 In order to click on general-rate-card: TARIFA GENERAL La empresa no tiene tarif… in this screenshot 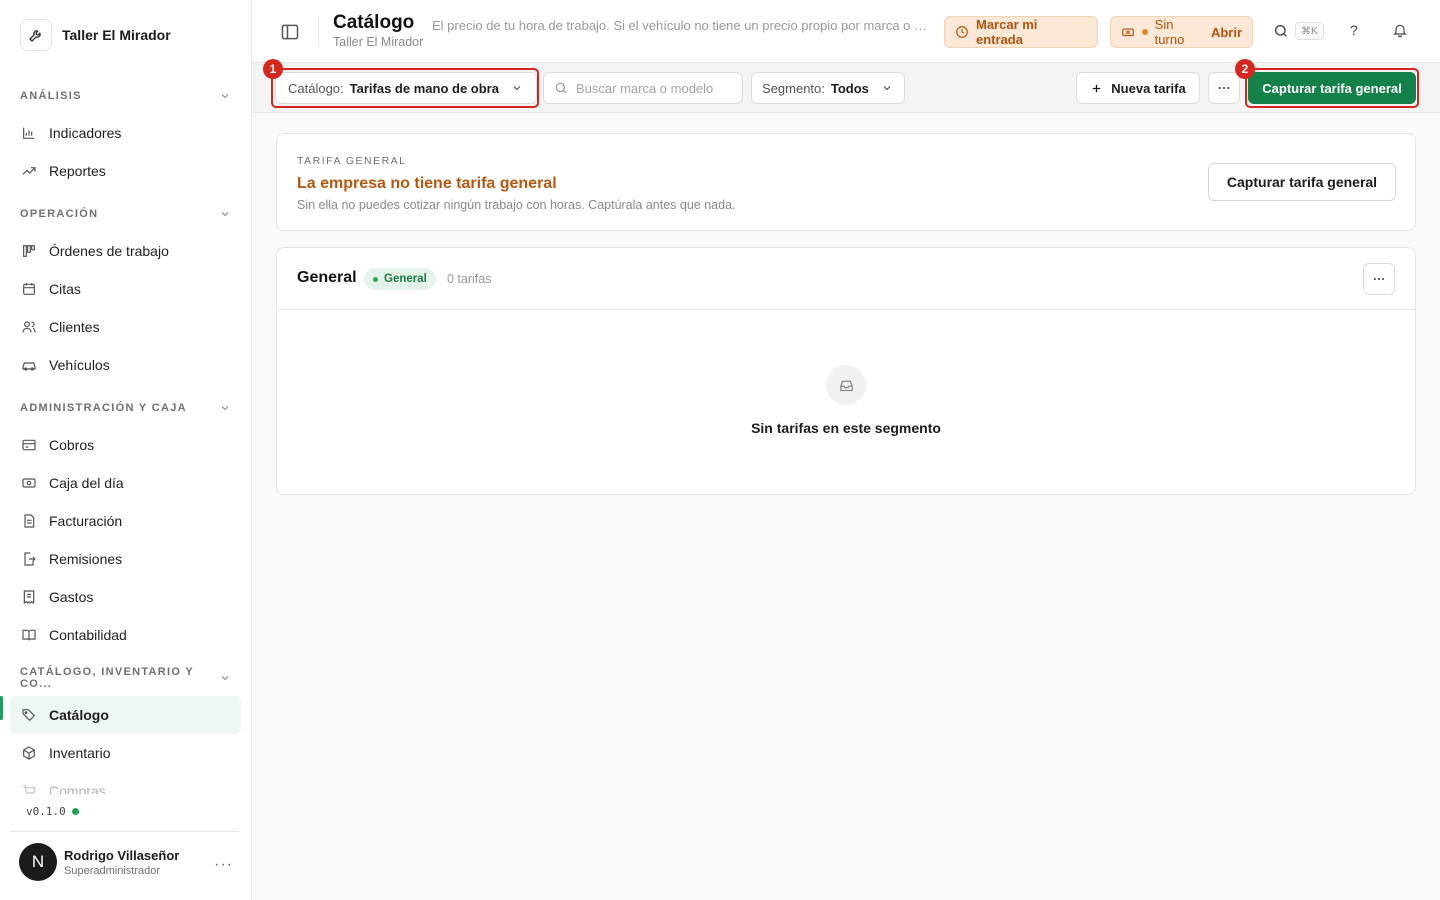, I will do `click(846, 182)`.